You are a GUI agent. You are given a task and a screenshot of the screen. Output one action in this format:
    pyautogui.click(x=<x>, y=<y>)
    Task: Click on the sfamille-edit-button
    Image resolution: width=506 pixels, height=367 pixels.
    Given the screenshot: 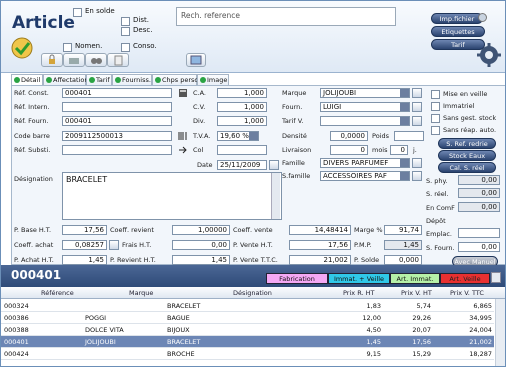 What is the action you would take?
    pyautogui.click(x=417, y=176)
    